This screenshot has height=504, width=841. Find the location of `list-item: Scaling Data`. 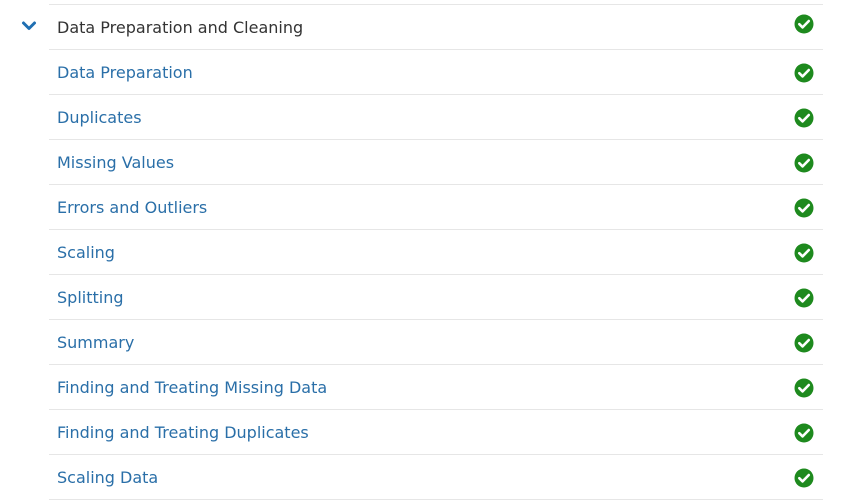

list-item: Scaling Data is located at coordinates (436, 477).